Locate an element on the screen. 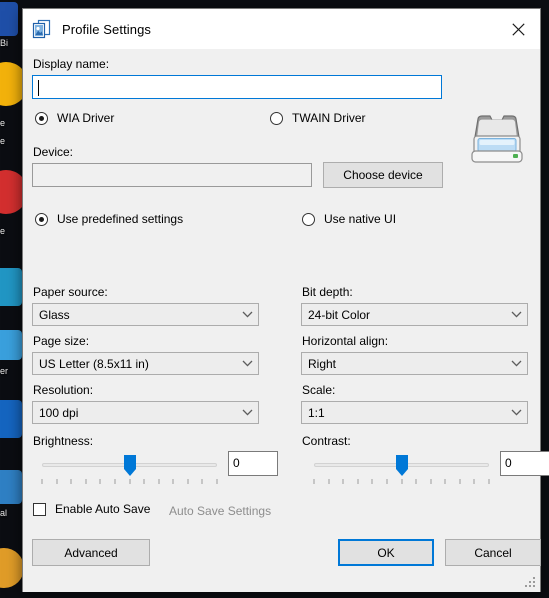 Image resolution: width=549 pixels, height=598 pixels. checkbox-unchecked-icon is located at coordinates (39, 509).